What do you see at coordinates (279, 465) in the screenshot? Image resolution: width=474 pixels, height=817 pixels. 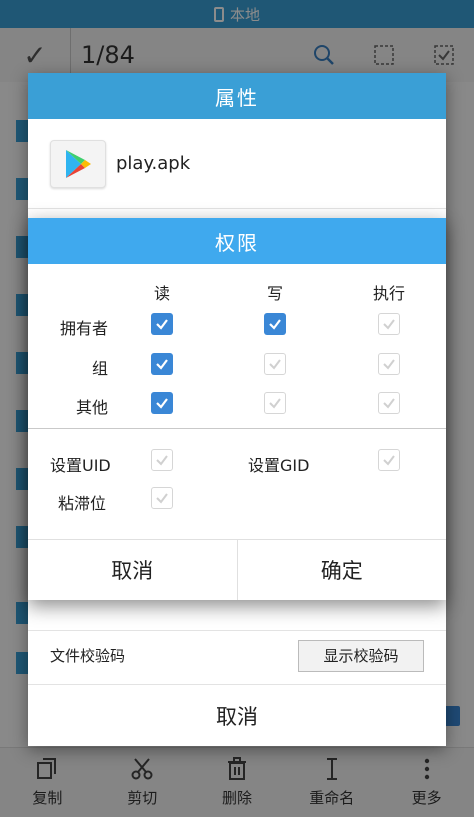 I see `setgid-label: 设置GID` at bounding box center [279, 465].